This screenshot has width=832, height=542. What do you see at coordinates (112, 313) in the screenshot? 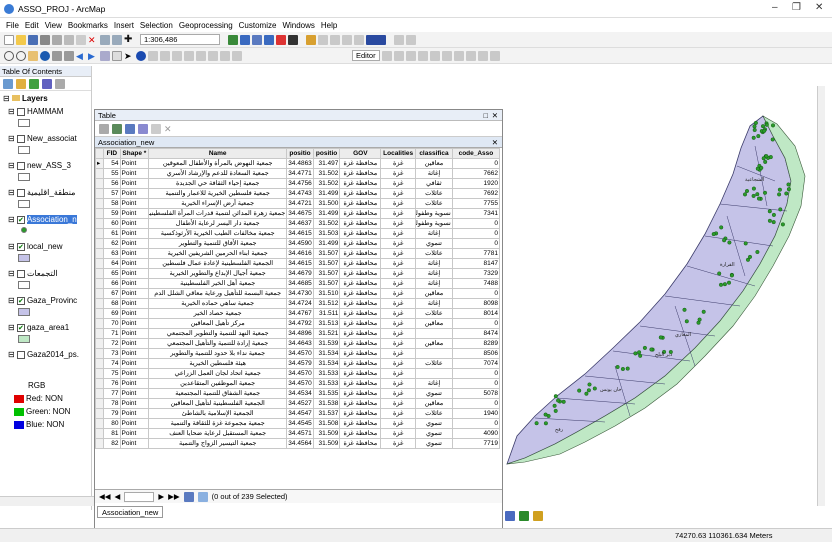
I see `table-cell: 69` at bounding box center [112, 313].